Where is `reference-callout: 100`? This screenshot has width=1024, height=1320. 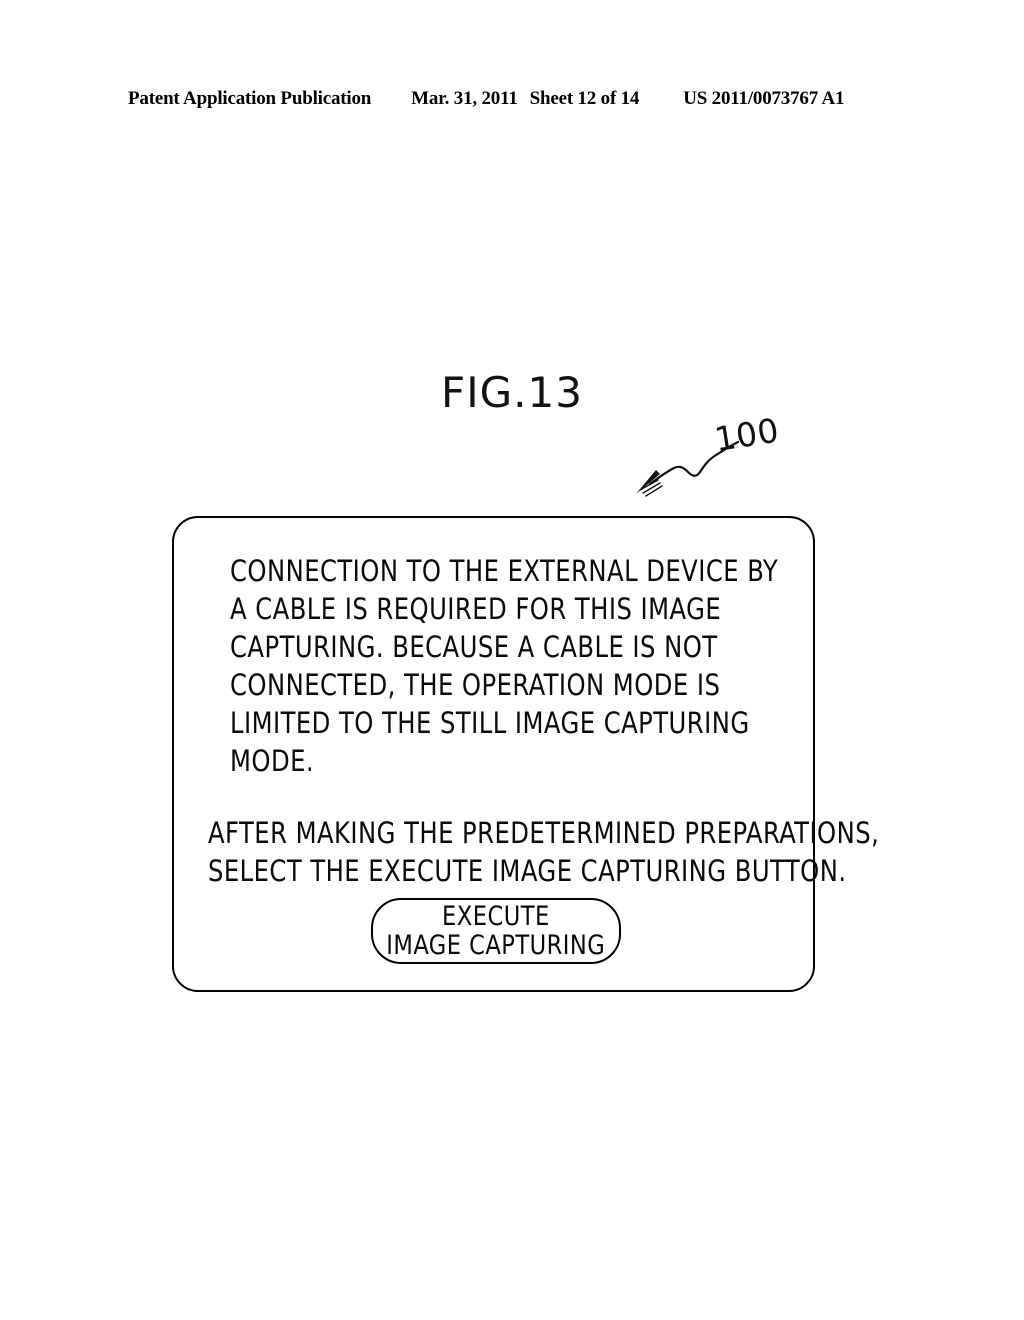
reference-callout: 100 is located at coordinates (715, 455).